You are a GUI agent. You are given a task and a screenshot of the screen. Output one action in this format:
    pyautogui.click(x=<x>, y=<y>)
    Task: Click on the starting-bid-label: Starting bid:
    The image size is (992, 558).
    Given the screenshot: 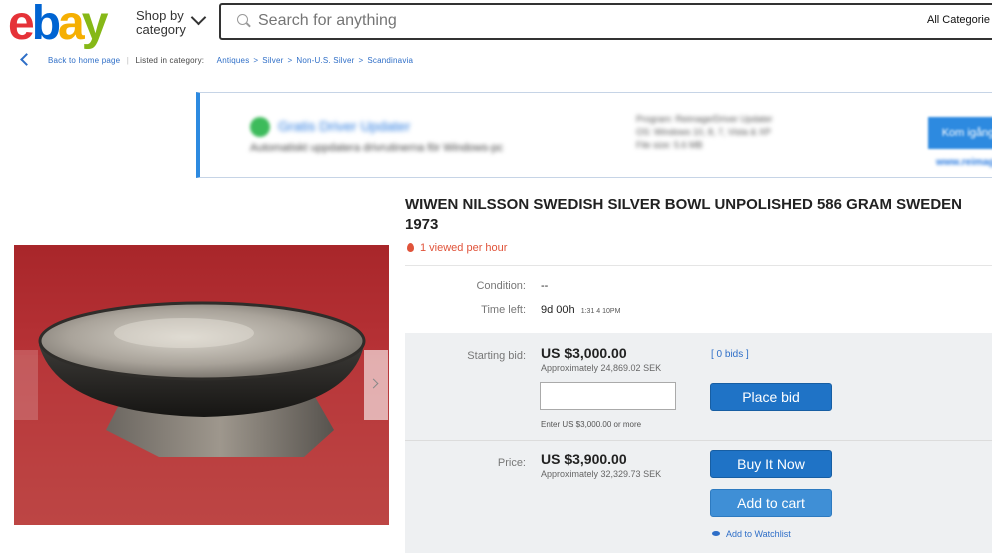 What is the action you would take?
    pyautogui.click(x=496, y=356)
    